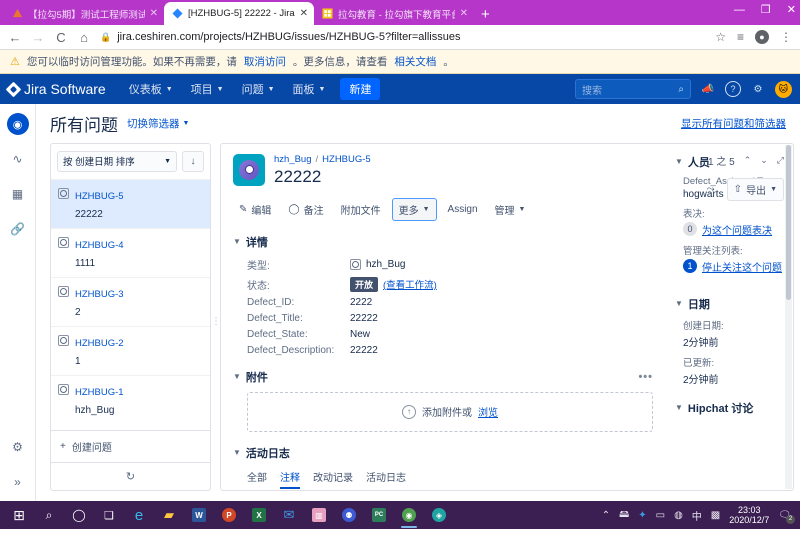 The width and height of the screenshot is (800, 533). I want to click on window-minimize-button: —, so click(739, 10).